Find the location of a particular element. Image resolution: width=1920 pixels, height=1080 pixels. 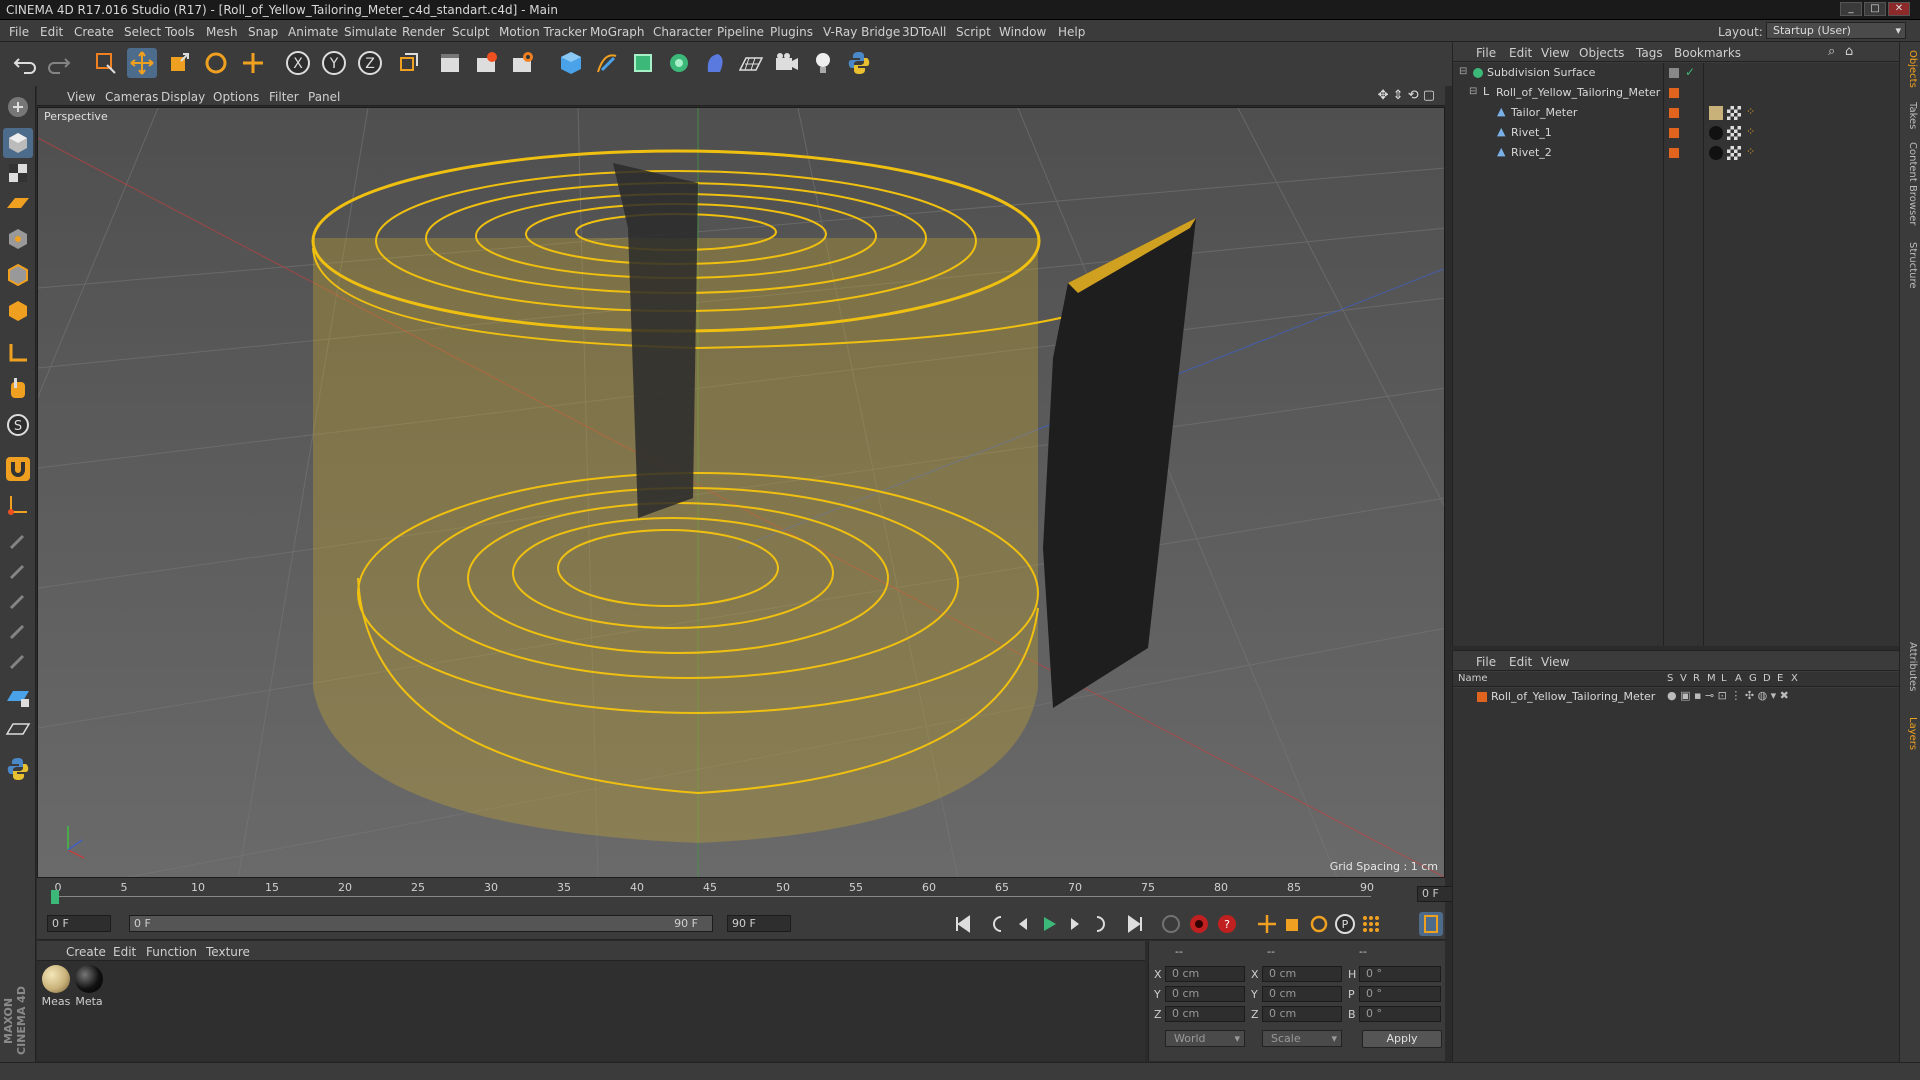

soft-selection-button: S is located at coordinates (18, 425).